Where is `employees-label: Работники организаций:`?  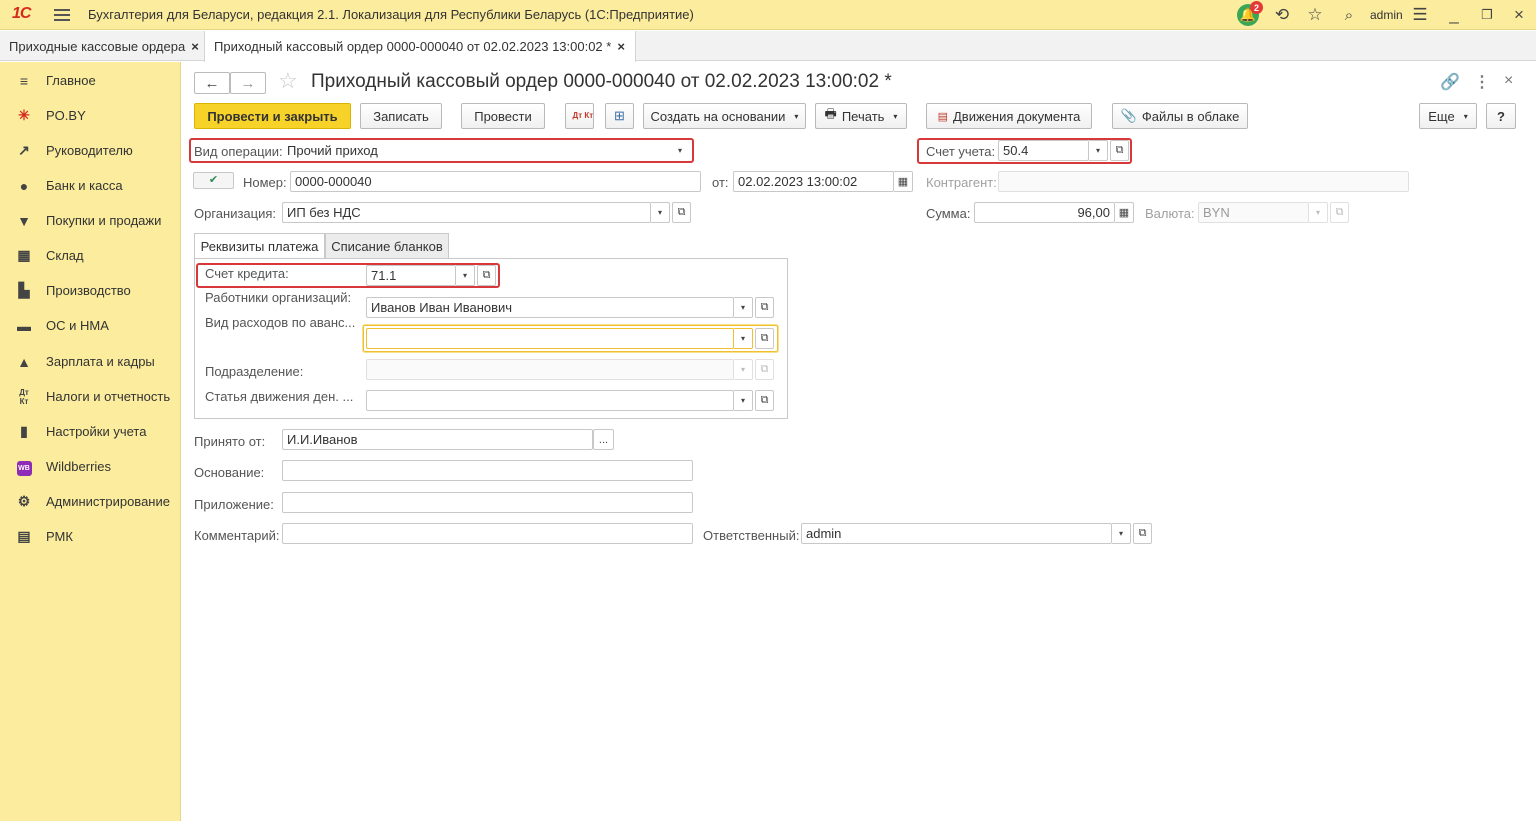
employees-label: Работники организаций: is located at coordinates (278, 297).